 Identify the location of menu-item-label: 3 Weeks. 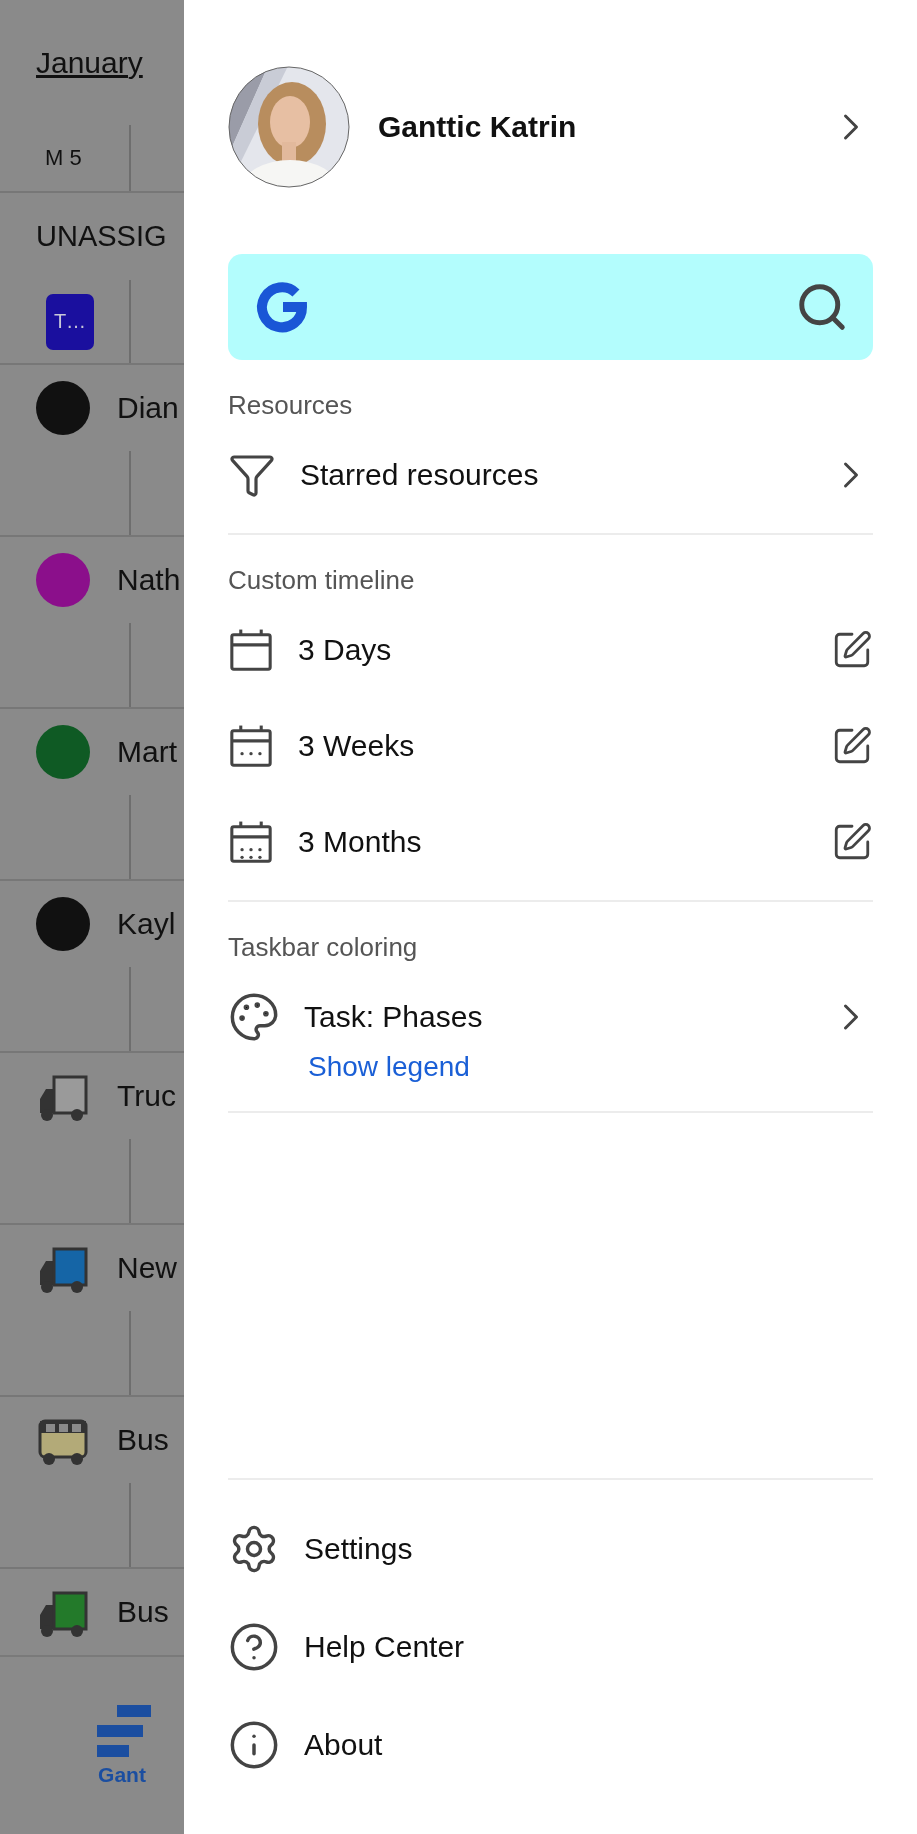
(552, 746).